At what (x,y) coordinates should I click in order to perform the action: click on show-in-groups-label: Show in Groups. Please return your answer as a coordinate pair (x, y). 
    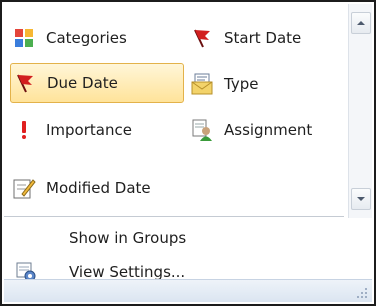
    Looking at the image, I should click on (128, 238).